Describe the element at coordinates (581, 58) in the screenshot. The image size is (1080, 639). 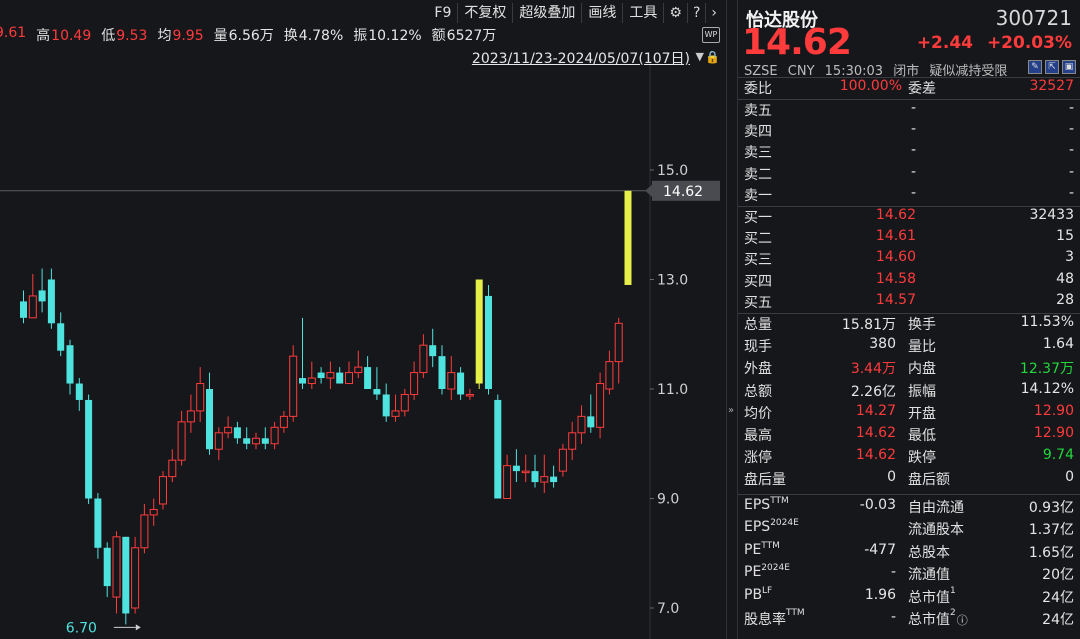
I see `date-range-link: 2023/11/23-2024/05/07(107日)` at that location.